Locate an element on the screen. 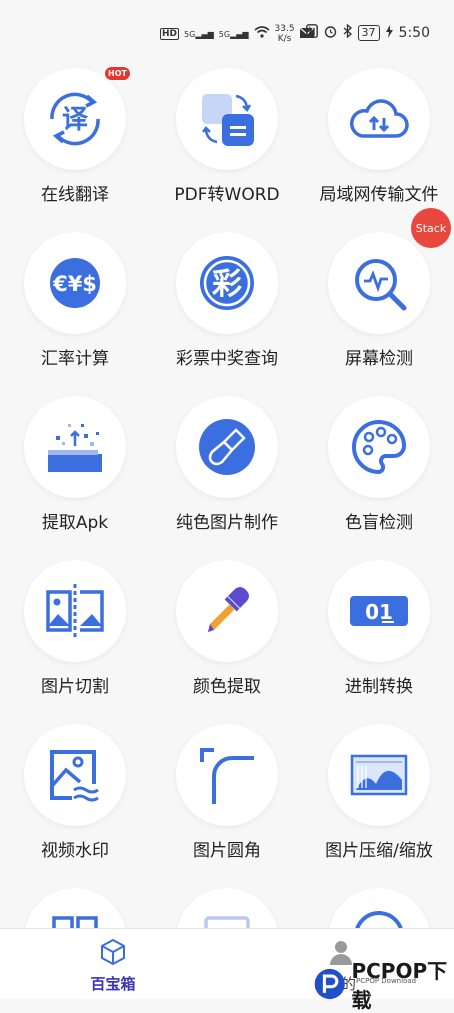 This screenshot has width=454, height=1013. round-icon is located at coordinates (379, 919).